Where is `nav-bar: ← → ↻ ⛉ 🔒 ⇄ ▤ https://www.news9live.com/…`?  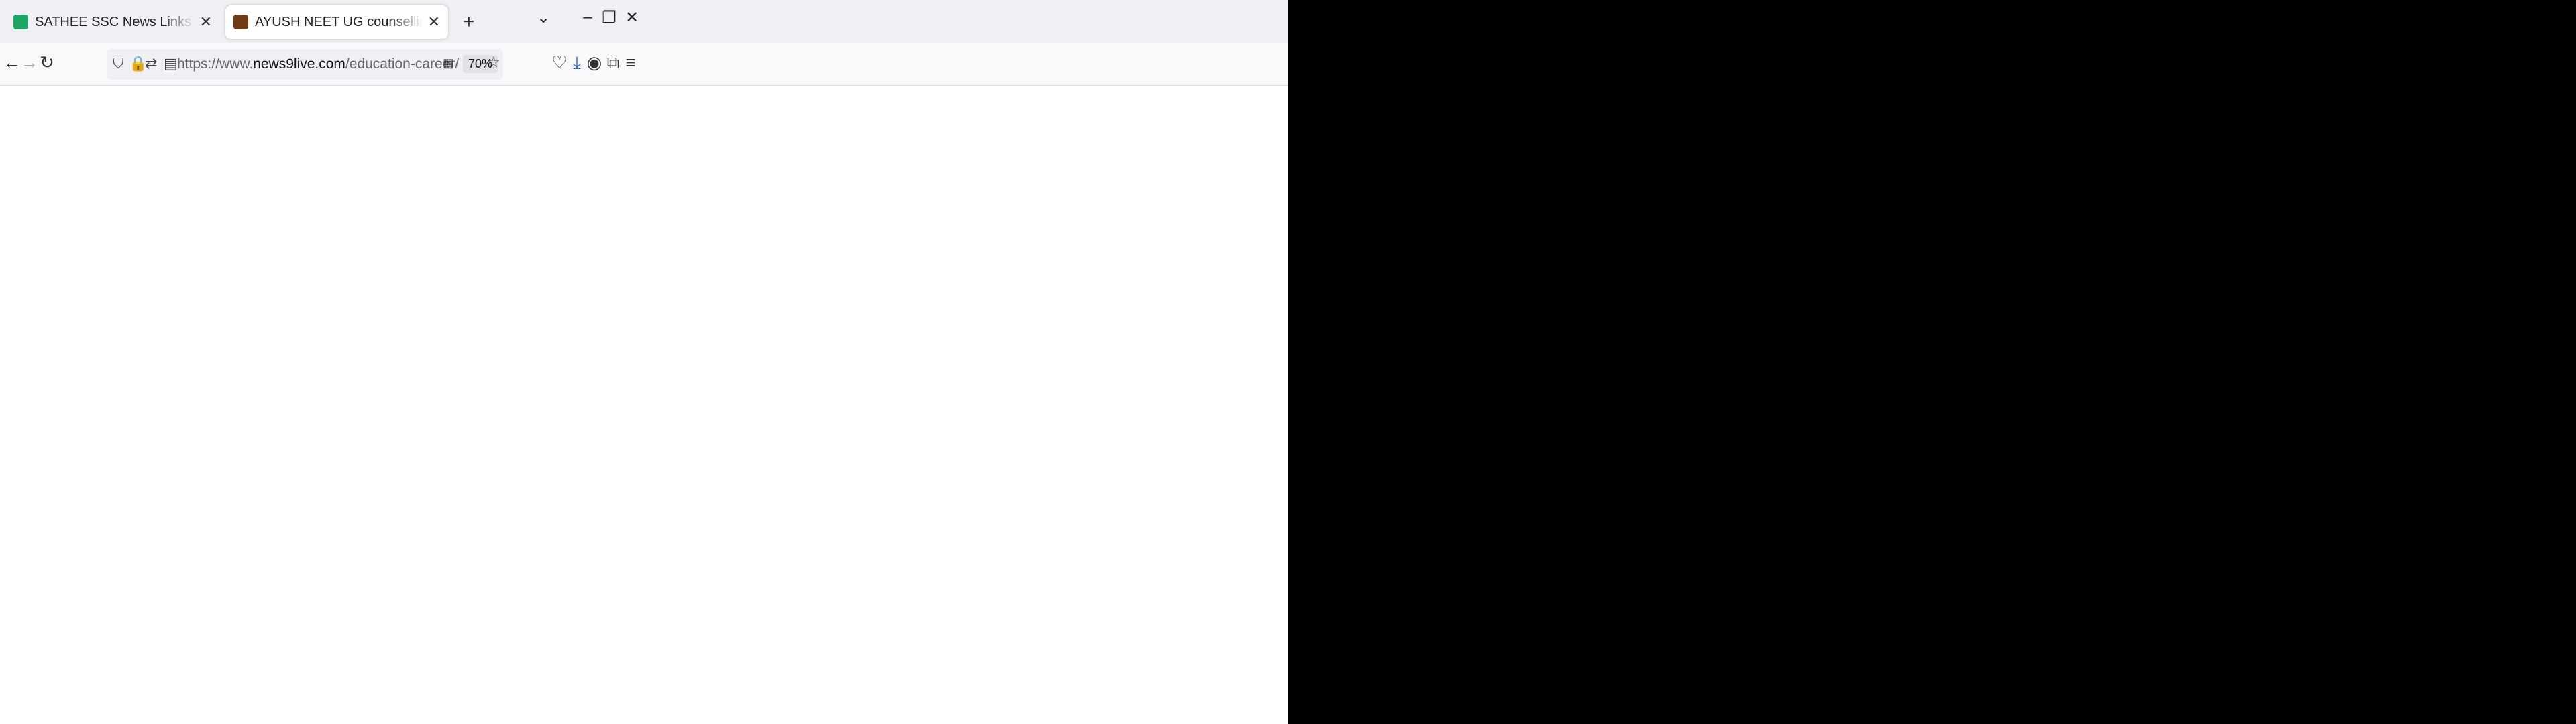
nav-bar: ← → ↻ ⛉ 🔒 ⇄ ▤ https://www.news9live.com/… is located at coordinates (644, 64).